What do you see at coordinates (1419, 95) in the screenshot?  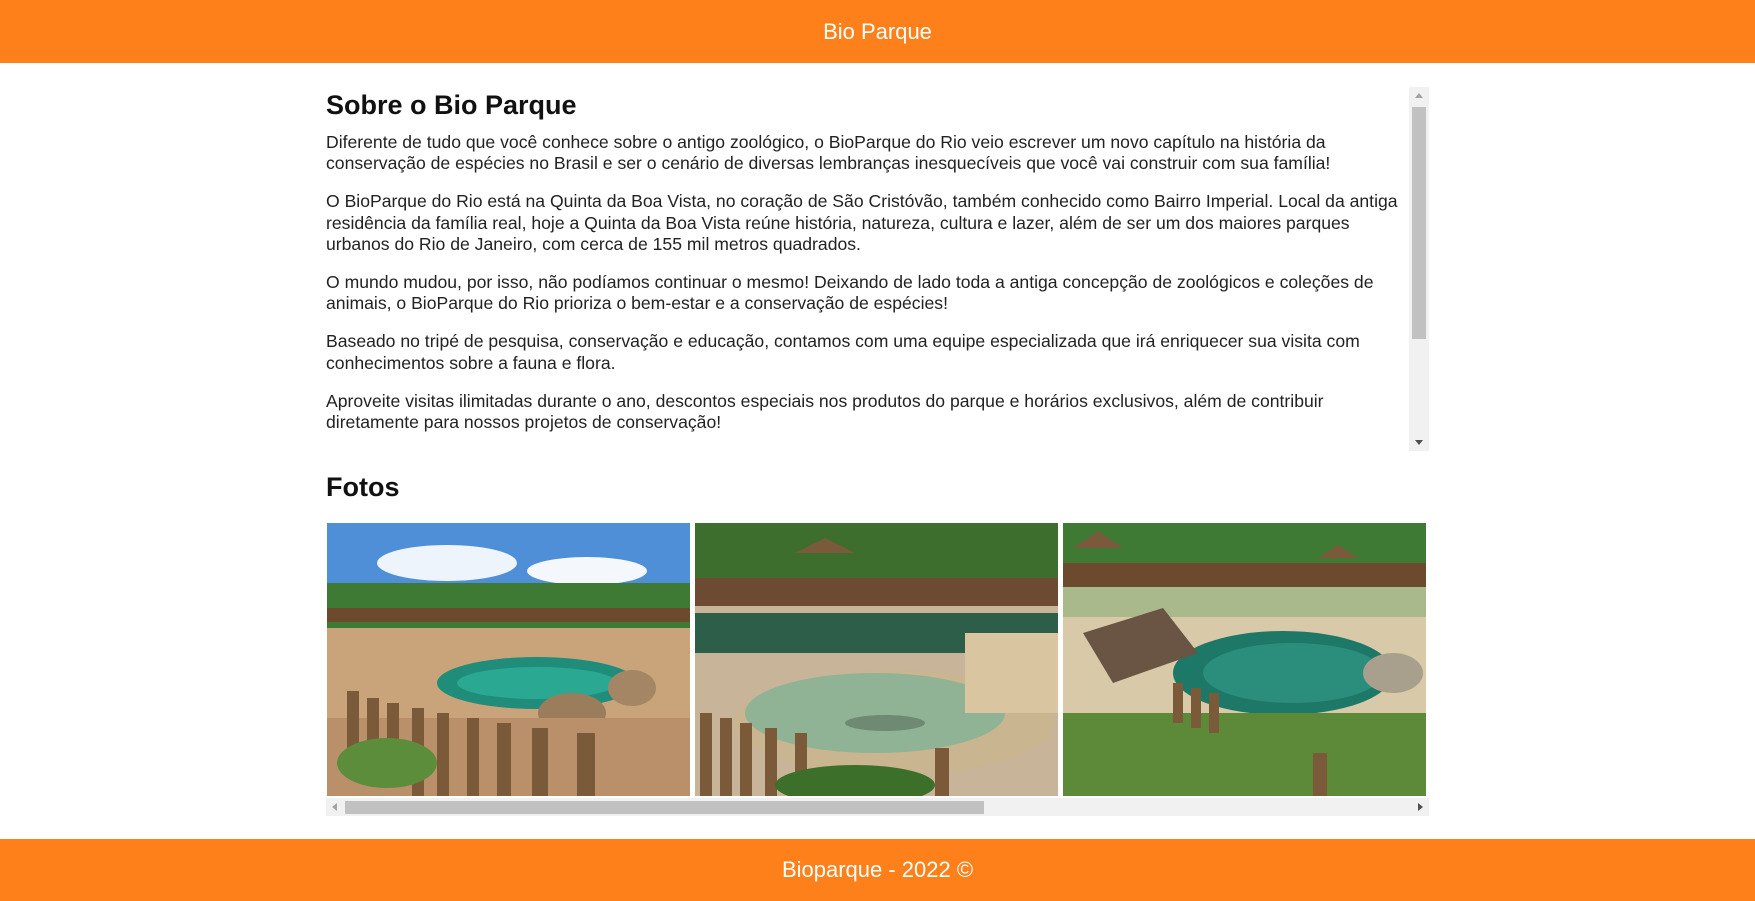 I see `scroll-up-arrow-icon` at bounding box center [1419, 95].